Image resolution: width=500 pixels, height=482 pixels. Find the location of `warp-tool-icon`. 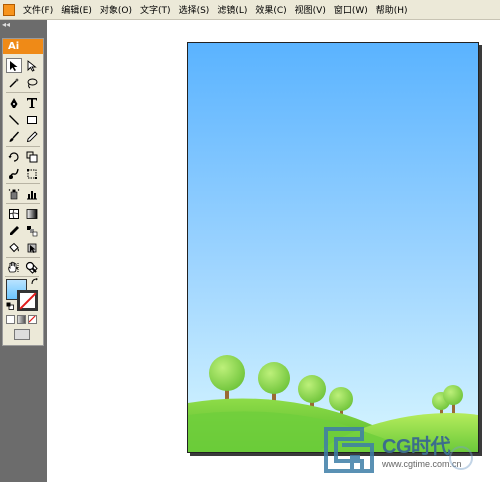

warp-tool-icon is located at coordinates (14, 173).